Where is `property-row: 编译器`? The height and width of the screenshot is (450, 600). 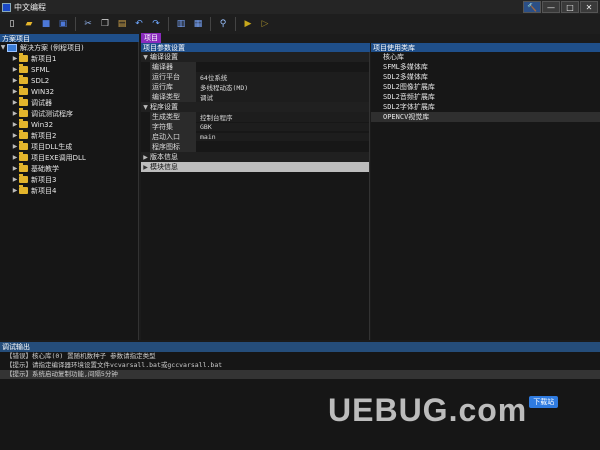 property-row: 编译器 is located at coordinates (255, 67).